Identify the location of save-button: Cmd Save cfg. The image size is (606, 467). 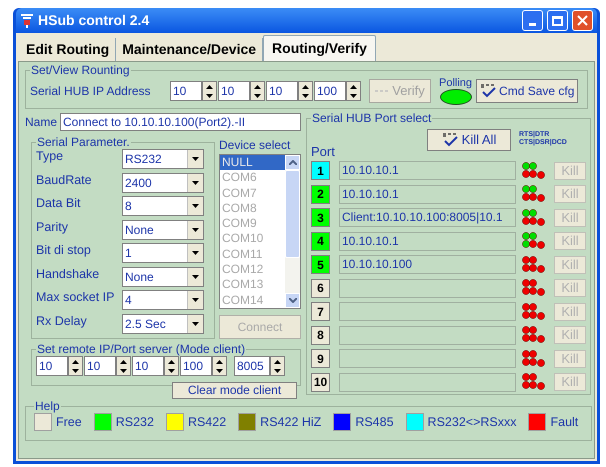
(527, 91).